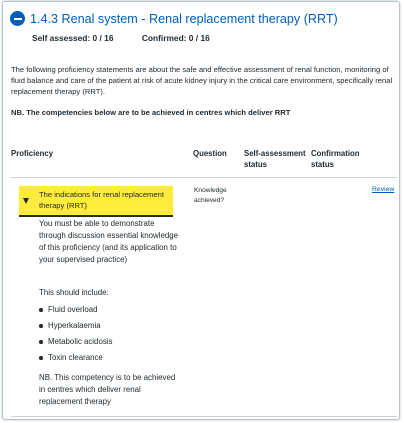 Image resolution: width=404 pixels, height=423 pixels. What do you see at coordinates (383, 189) in the screenshot?
I see `review-link: Review` at bounding box center [383, 189].